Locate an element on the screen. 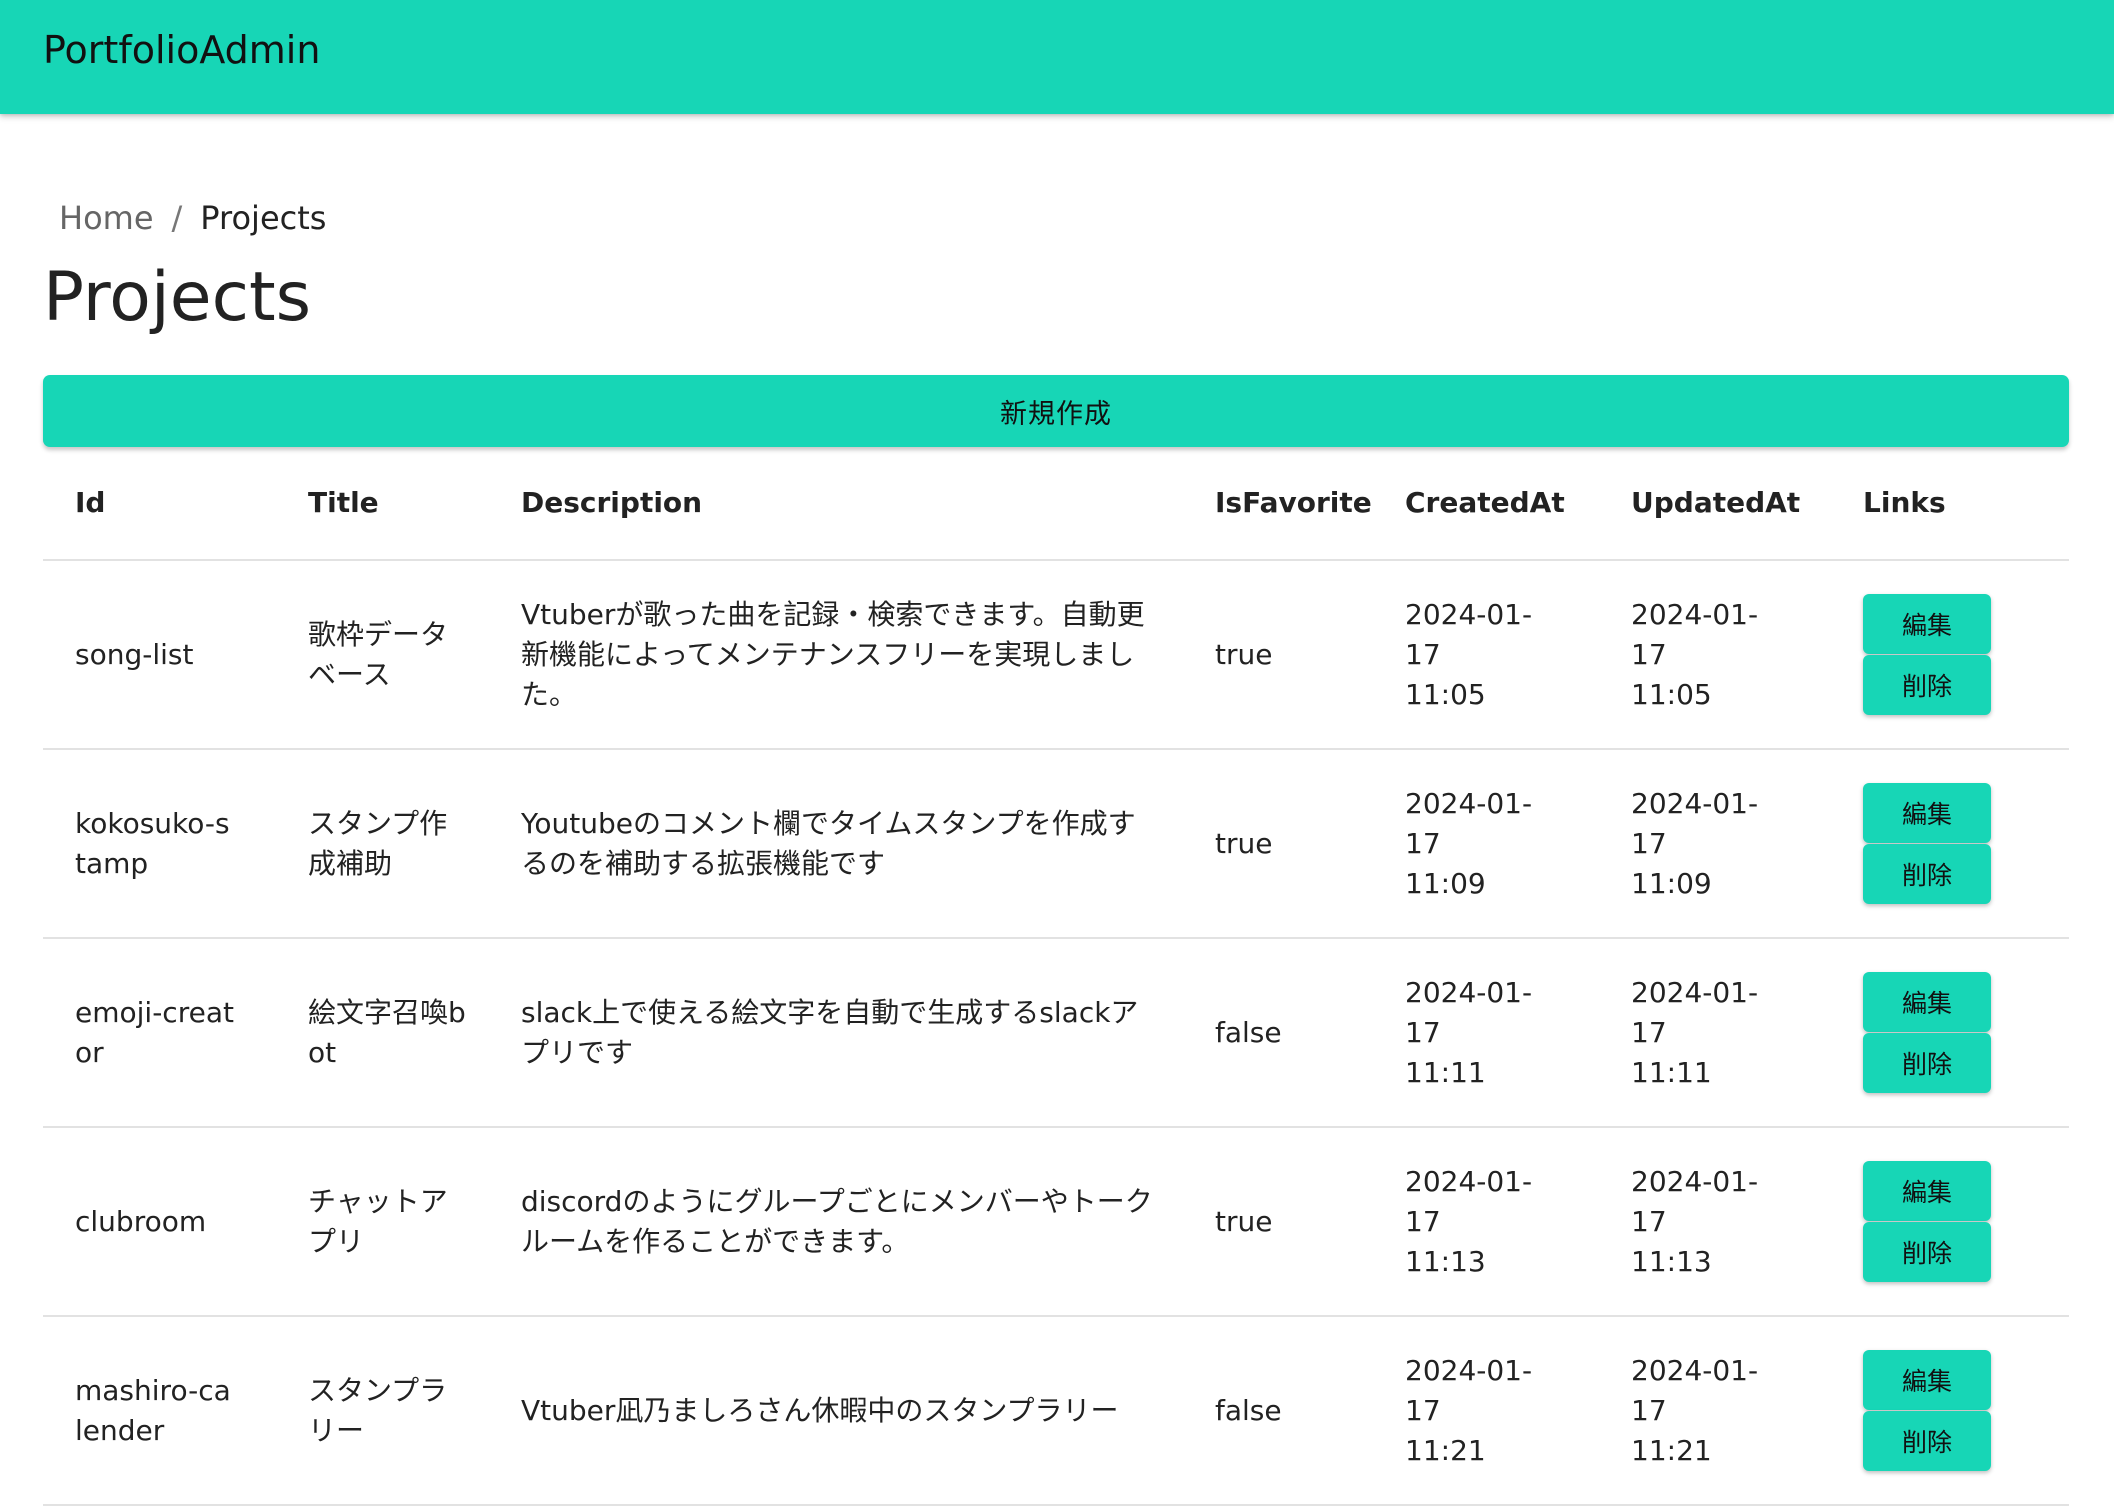  updated-time: 11:05 is located at coordinates (1671, 694).